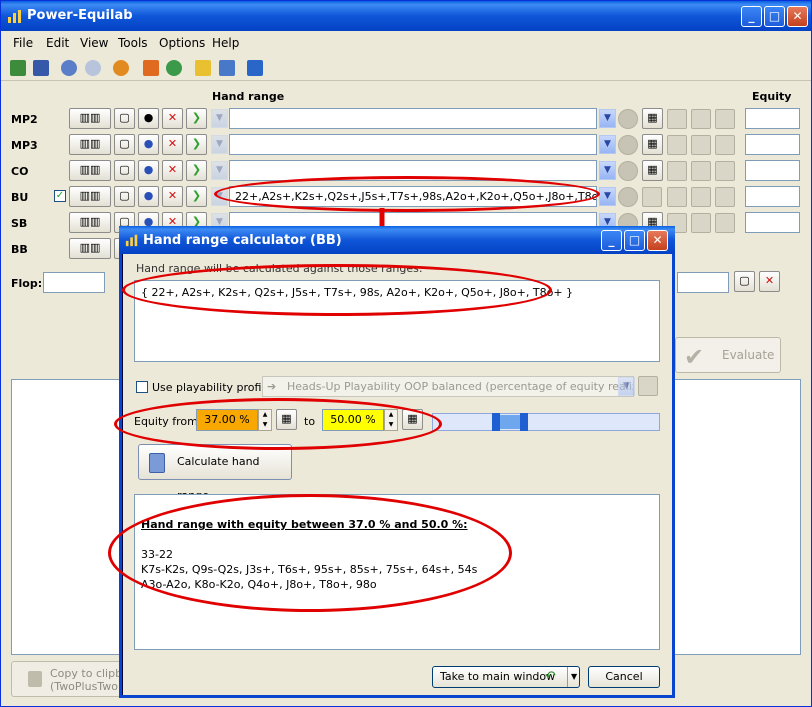  I want to click on refresh-icon, so click(174, 68).